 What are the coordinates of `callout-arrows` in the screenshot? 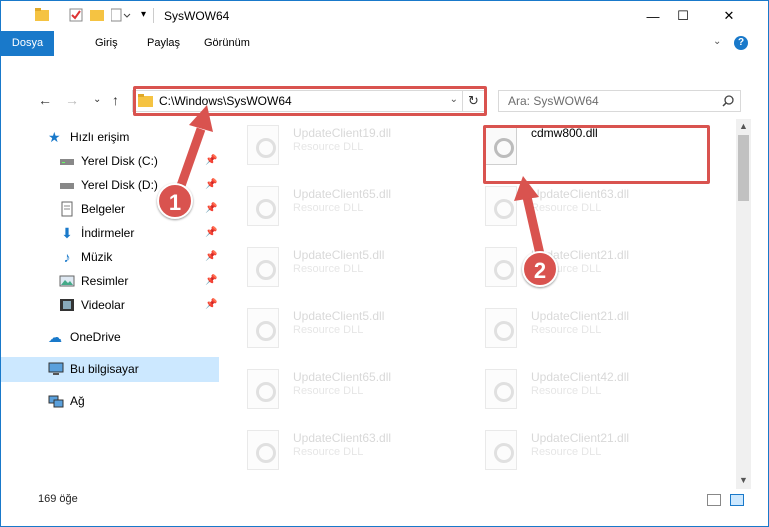 It's located at (359, 184).